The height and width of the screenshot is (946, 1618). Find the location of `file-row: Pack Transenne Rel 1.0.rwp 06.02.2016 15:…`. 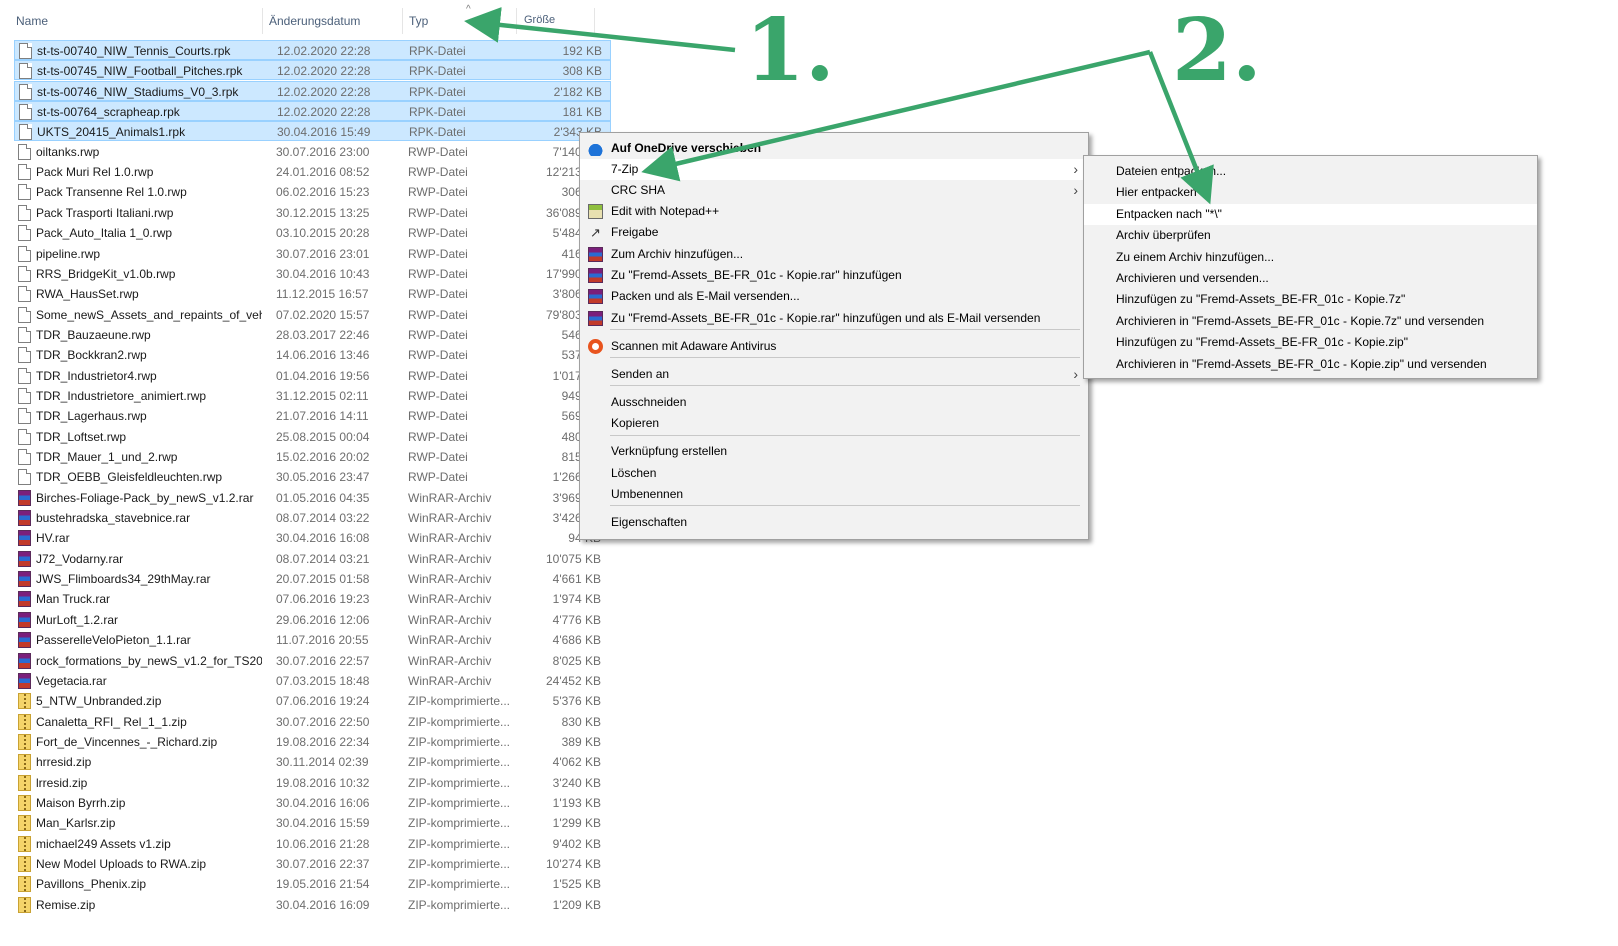

file-row: Pack Transenne Rel 1.0.rwp 06.02.2016 15:… is located at coordinates (312, 192).